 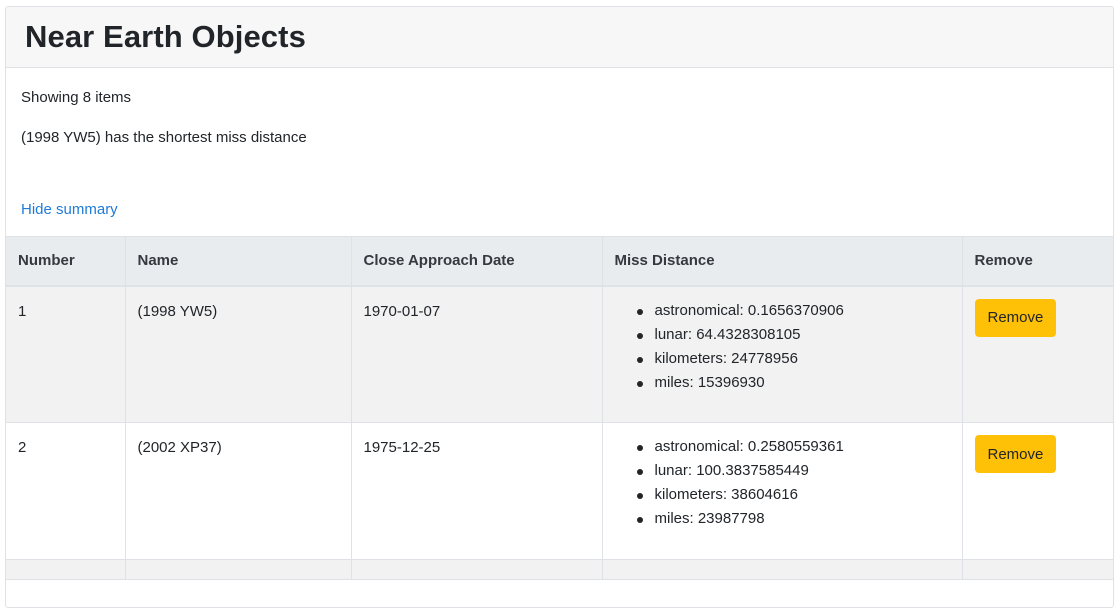 I want to click on page-title: Near Earth Objects, so click(x=165, y=36).